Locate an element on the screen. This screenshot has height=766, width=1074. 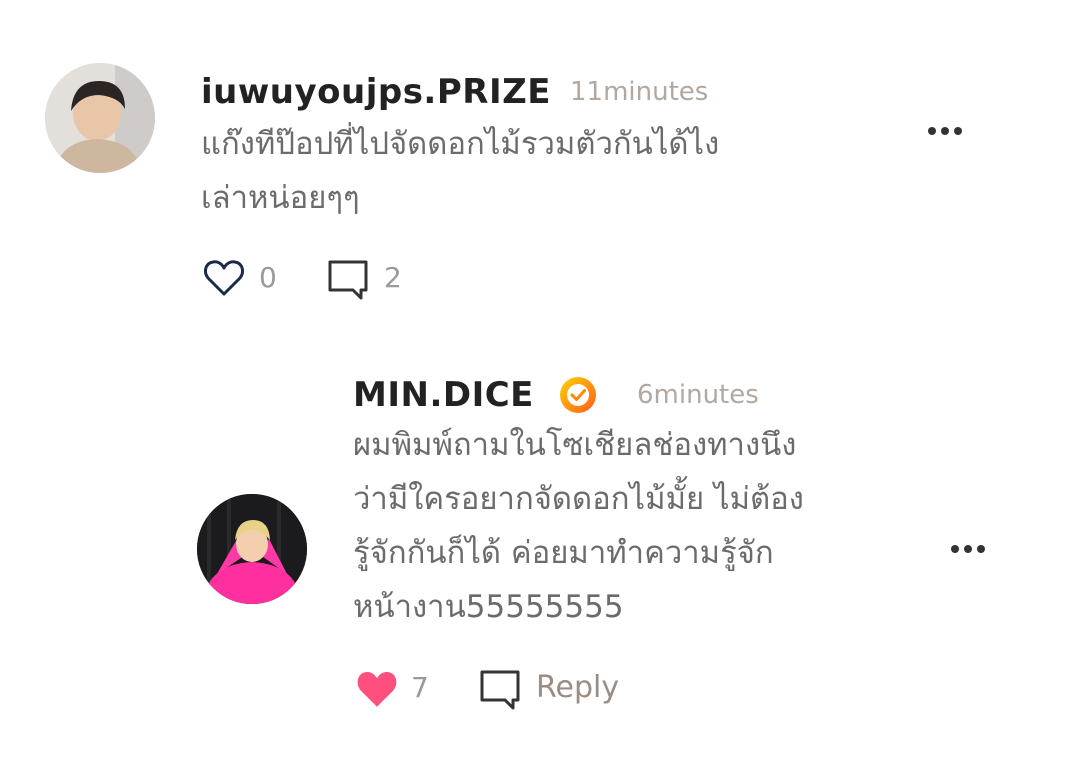
like-count: 0 is located at coordinates (268, 277).